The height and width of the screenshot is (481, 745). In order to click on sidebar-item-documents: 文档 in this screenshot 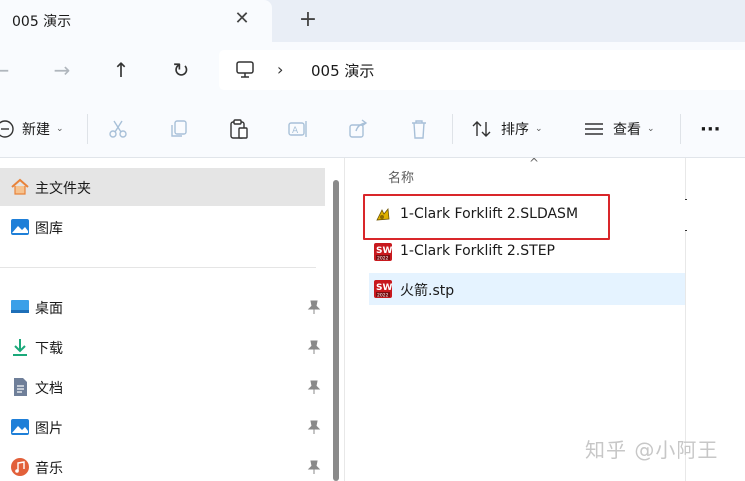, I will do `click(162, 387)`.